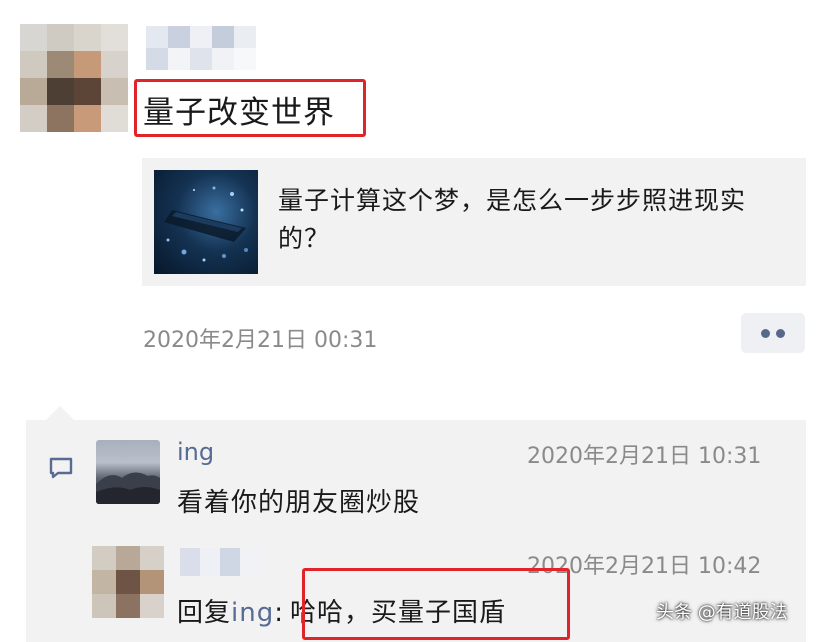 The image size is (832, 642). Describe the element at coordinates (201, 48) in the screenshot. I see `post-author-name-blurred` at that location.